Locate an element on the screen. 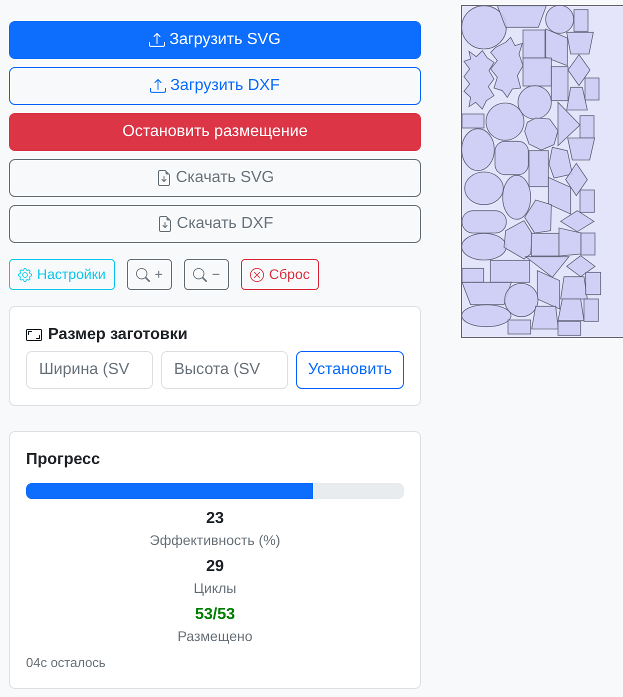 Image resolution: width=623 pixels, height=697 pixels. stop-button: Остановить размещение is located at coordinates (215, 132).